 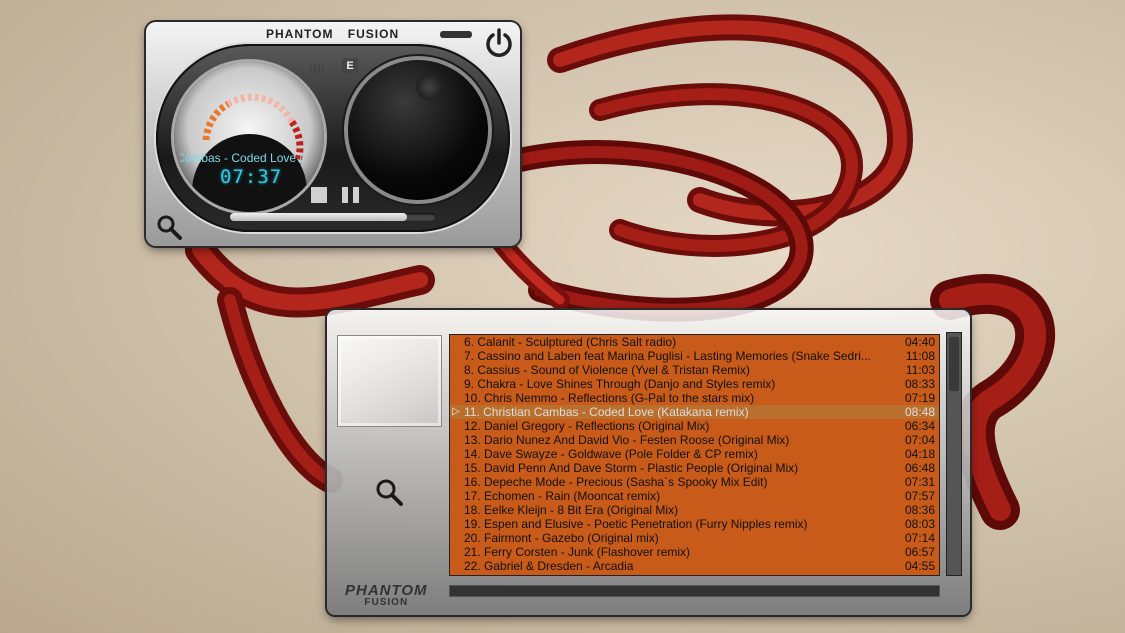 I want to click on track-duration: 08:48, so click(x=919, y=412).